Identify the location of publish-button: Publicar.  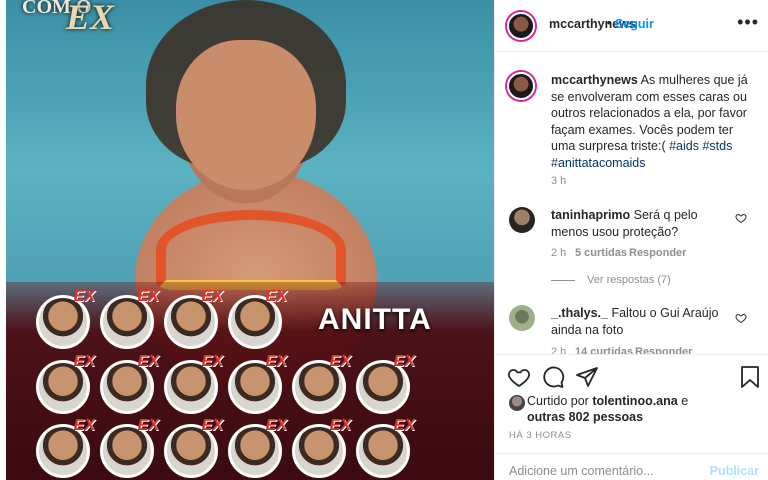
(734, 471).